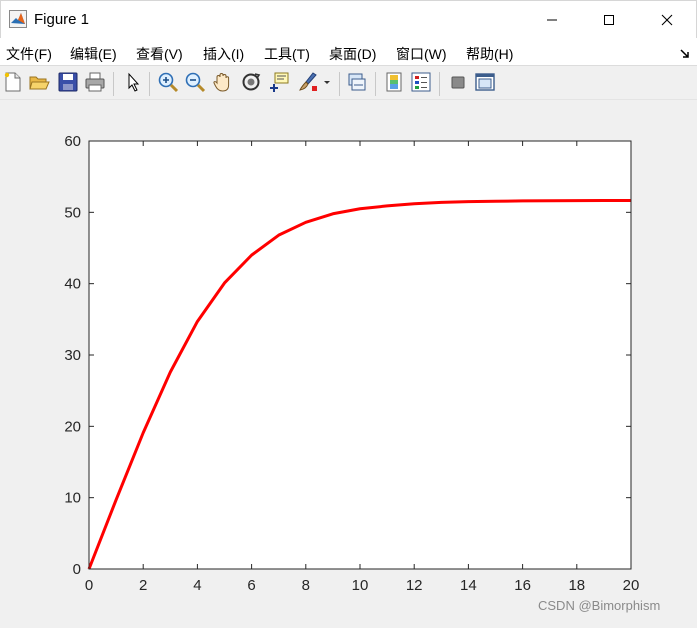 The width and height of the screenshot is (697, 628). What do you see at coordinates (360, 585) in the screenshot?
I see `x-tick-label: 10` at bounding box center [360, 585].